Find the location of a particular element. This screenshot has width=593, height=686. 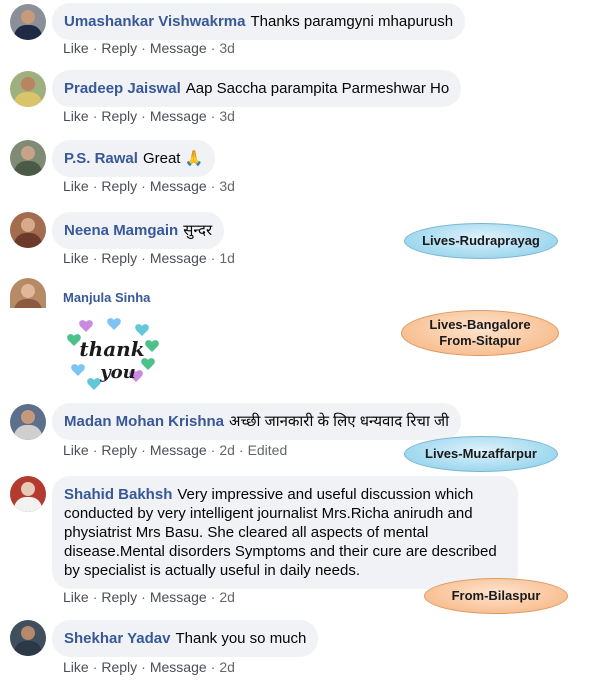

location-tag: Lives-Muzaffarpur is located at coordinates (481, 454).